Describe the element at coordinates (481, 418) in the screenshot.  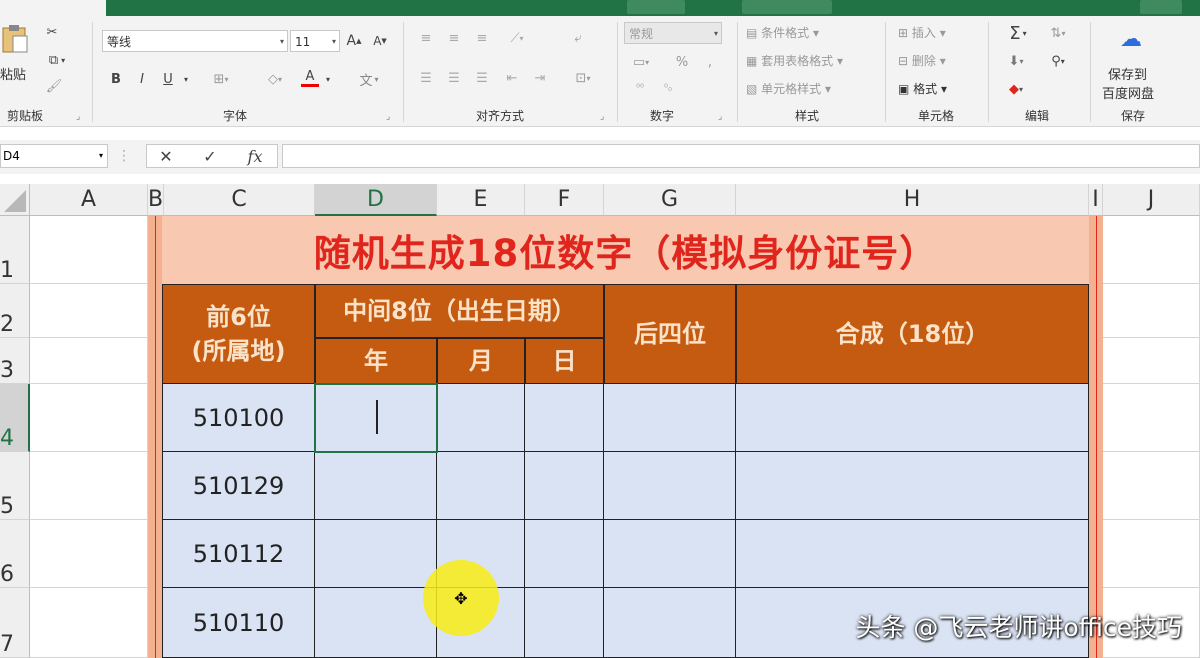
I see `cell-e4` at that location.